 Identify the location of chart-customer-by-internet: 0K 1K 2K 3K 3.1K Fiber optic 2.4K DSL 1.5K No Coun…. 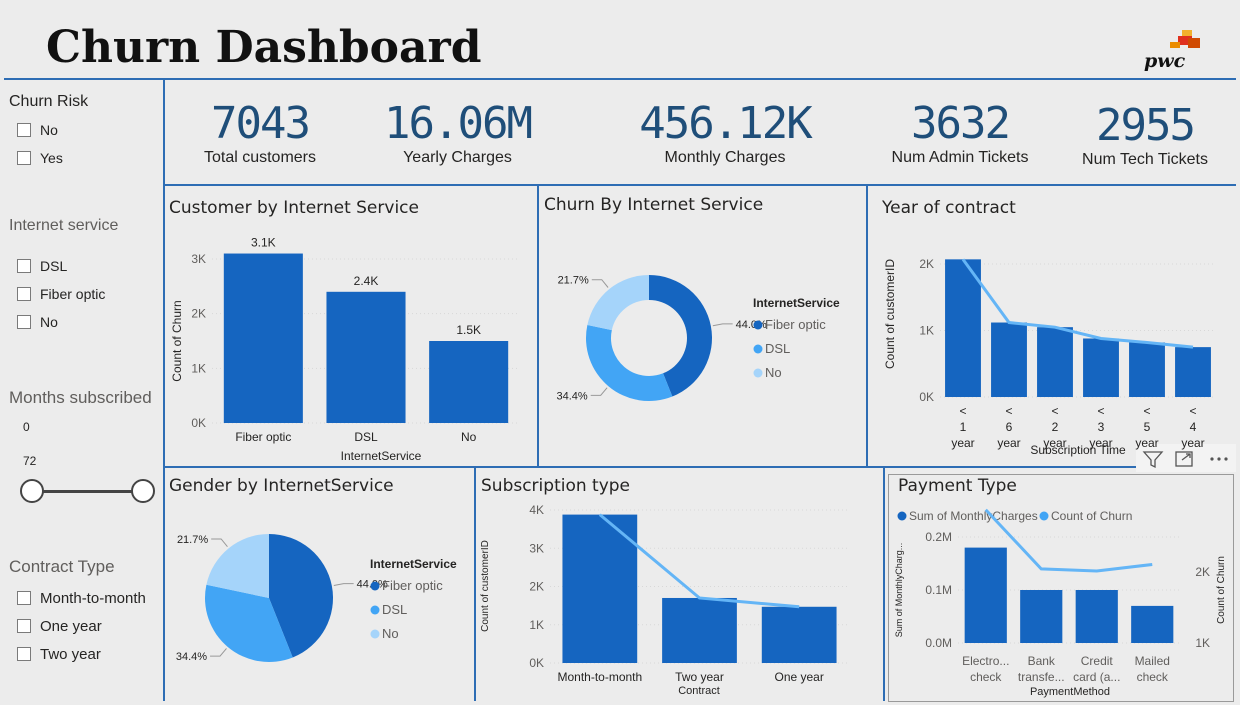
(345, 349).